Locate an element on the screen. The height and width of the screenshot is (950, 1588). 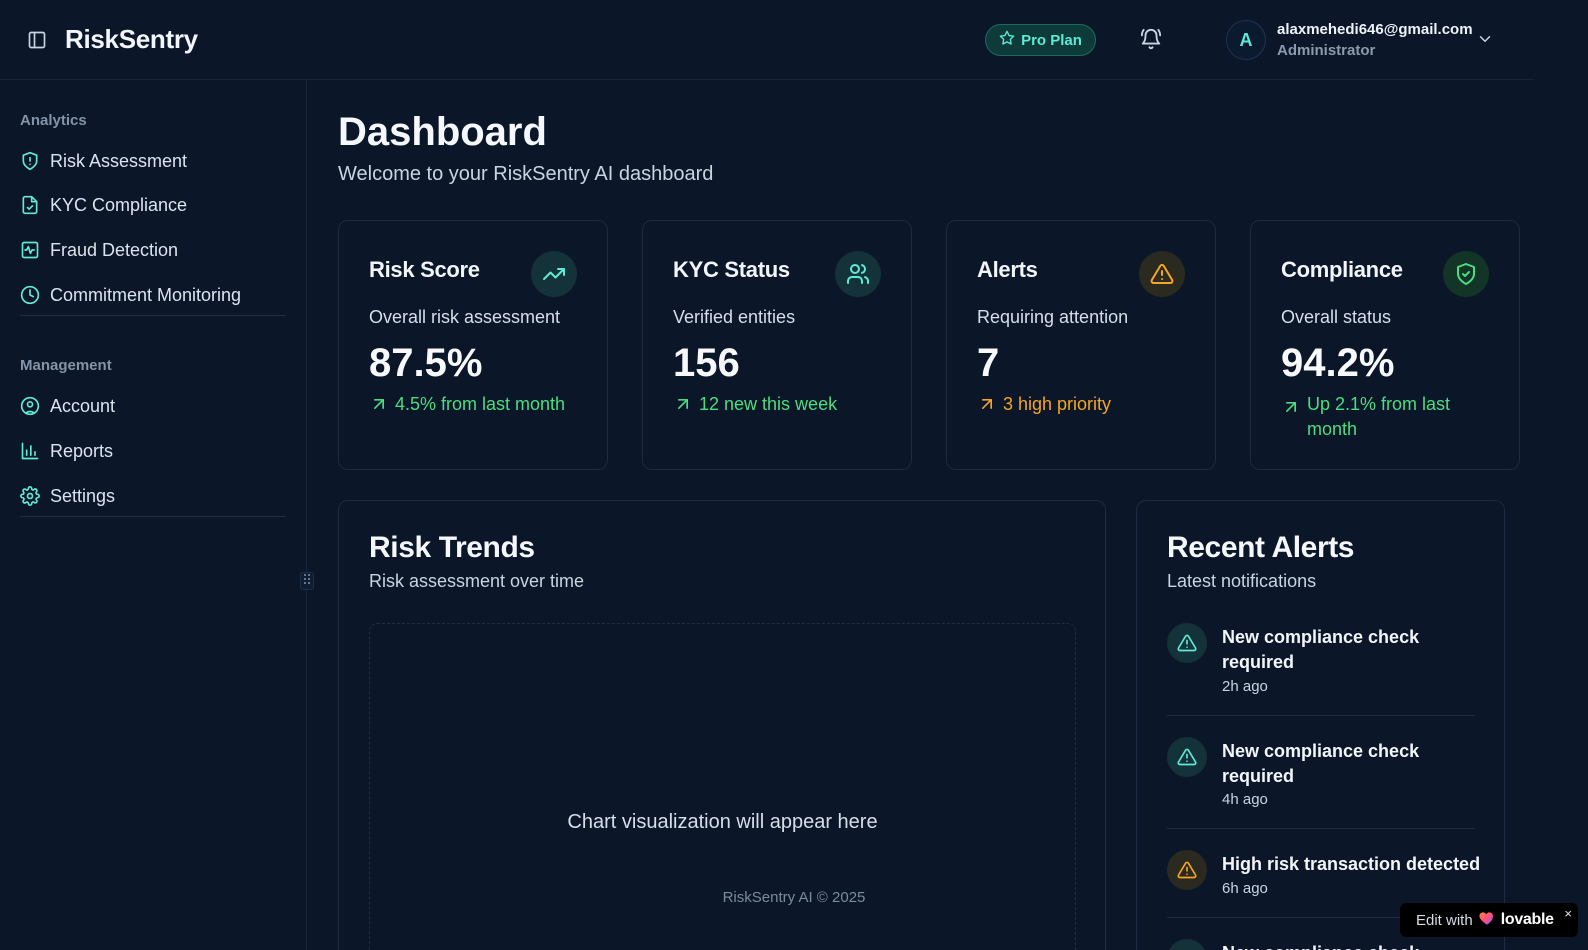
notification-bell-icon is located at coordinates (1151, 39).